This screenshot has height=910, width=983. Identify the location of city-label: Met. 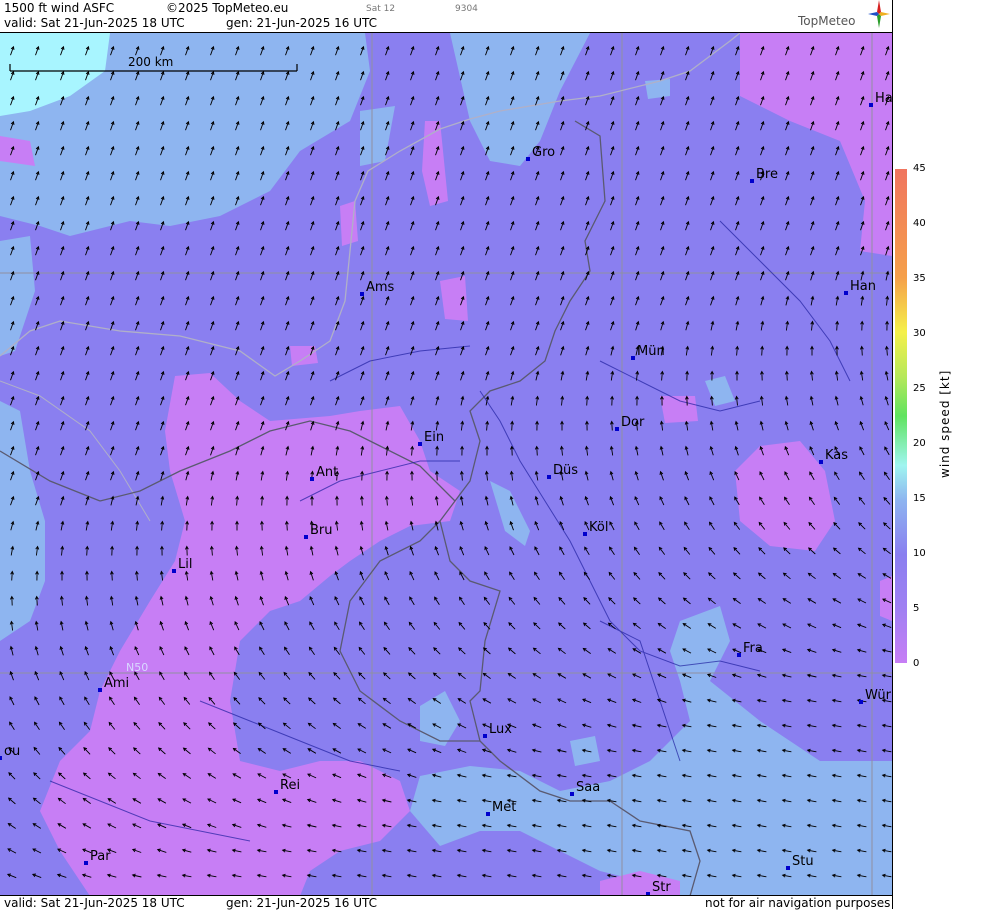
(504, 807).